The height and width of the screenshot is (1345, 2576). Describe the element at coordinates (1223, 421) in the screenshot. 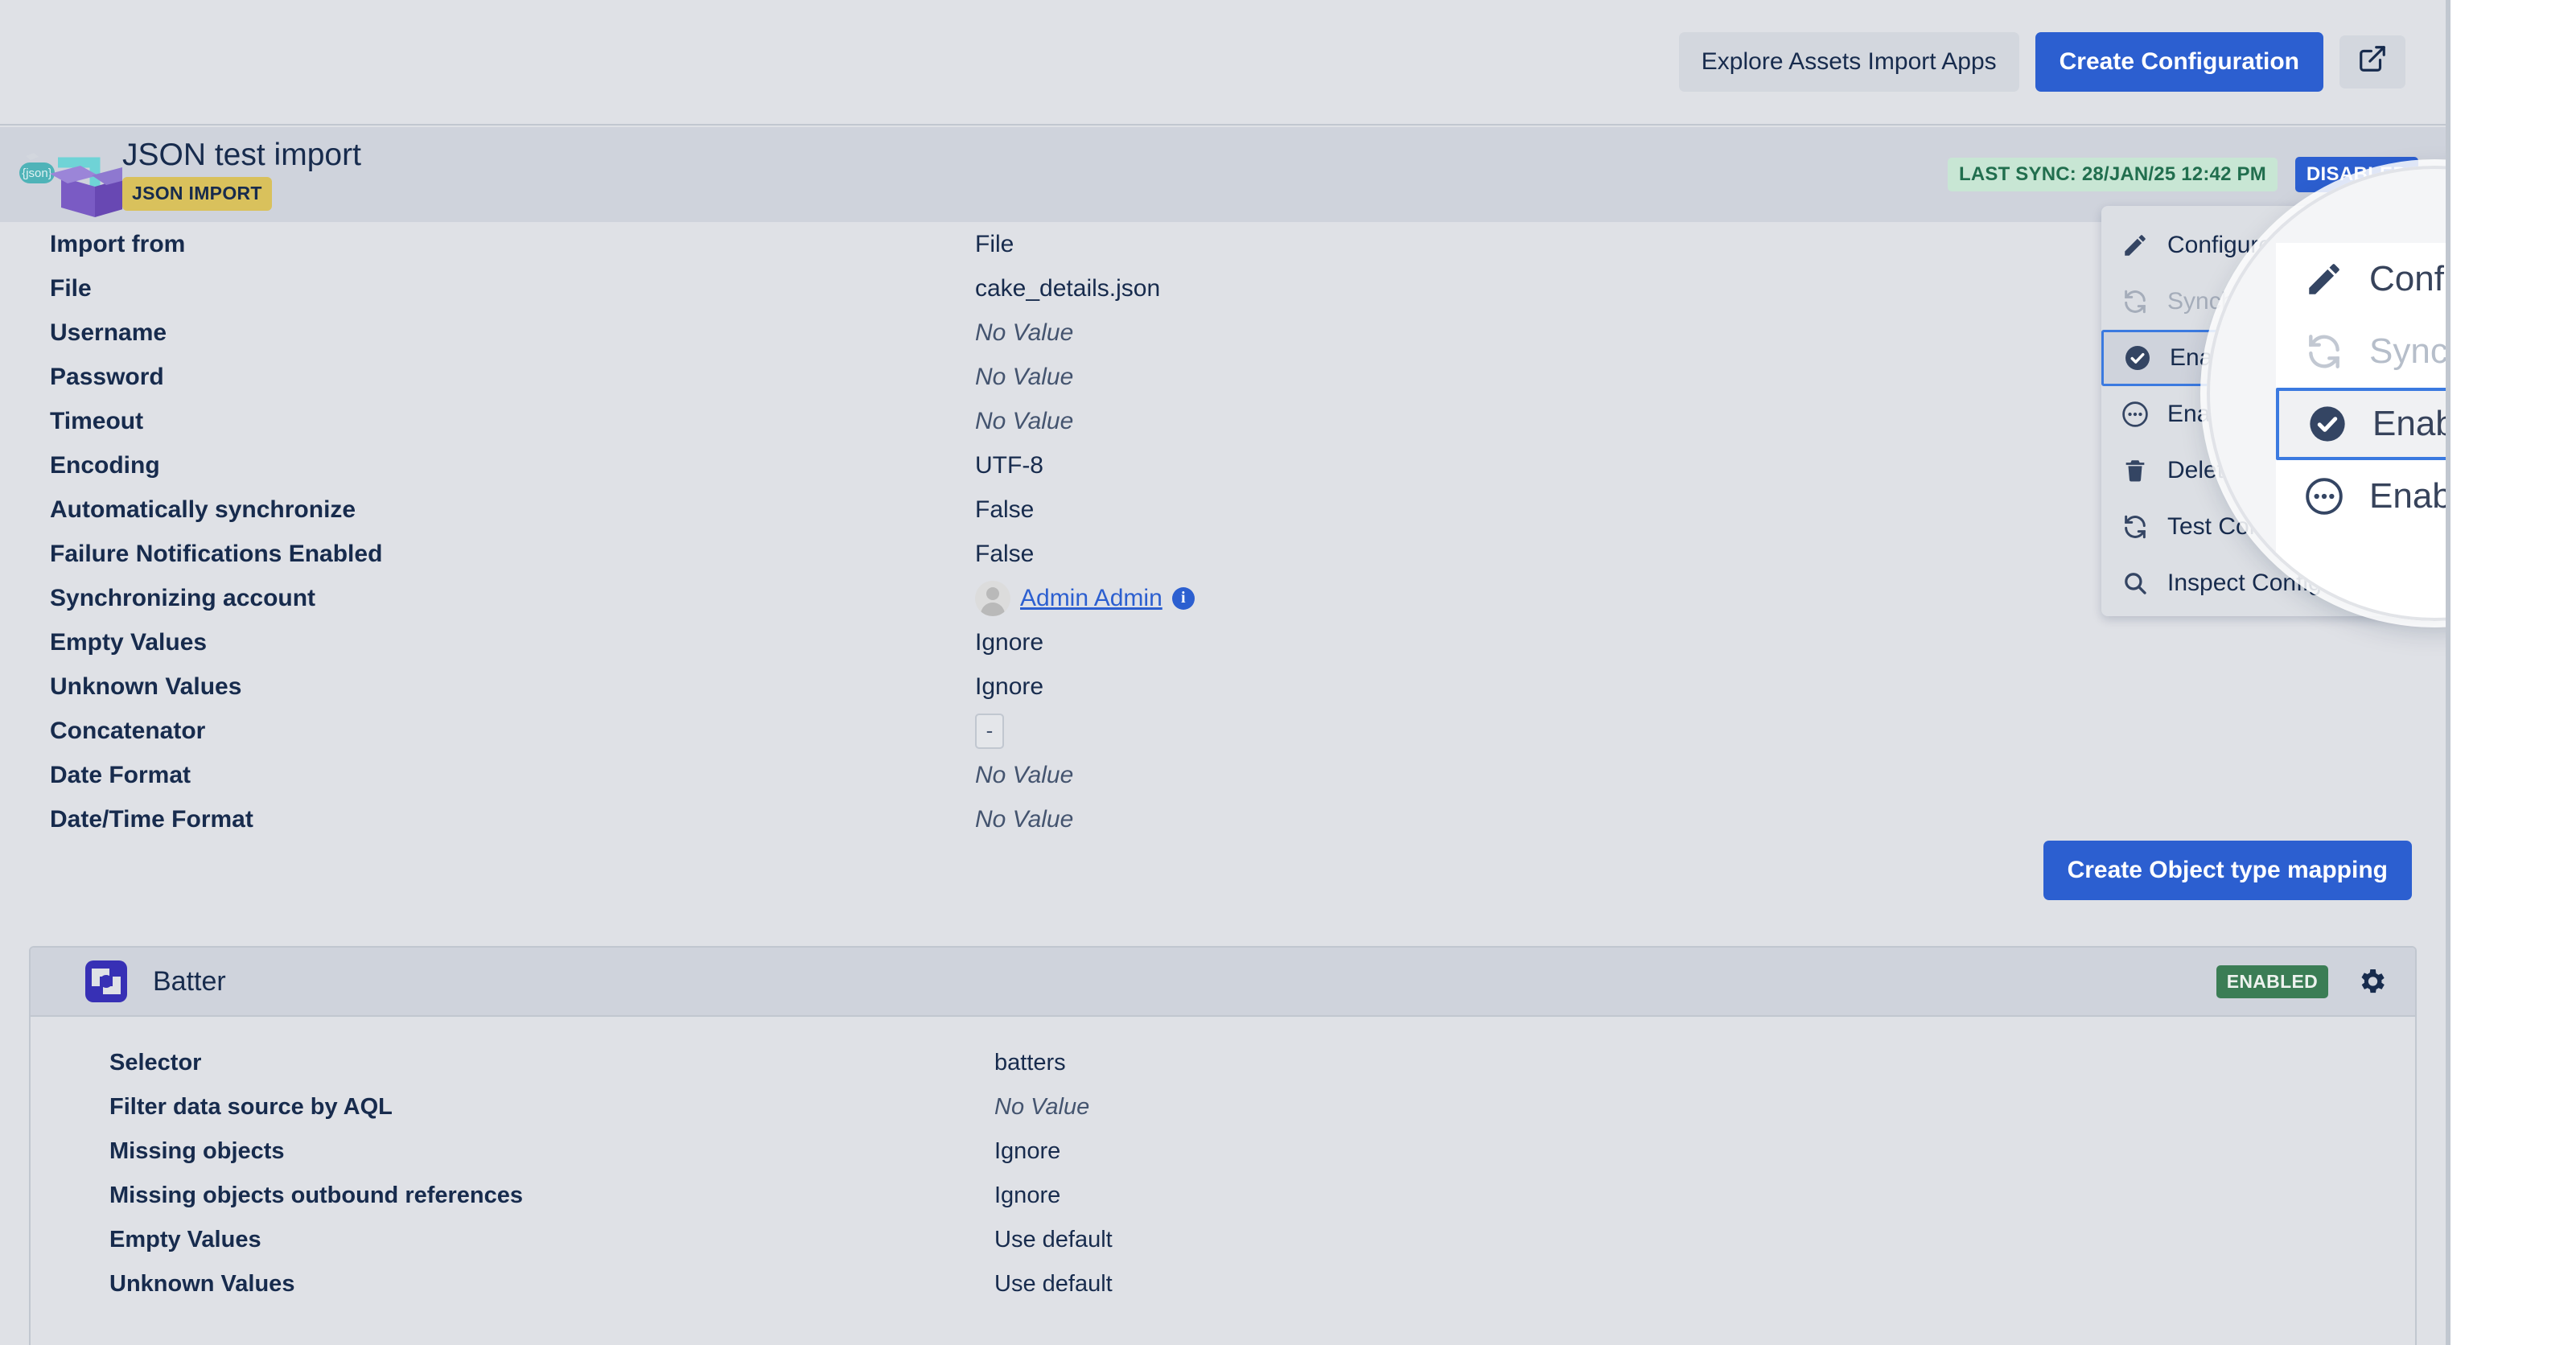

I see `property-row-timeout: Timeout No Value` at that location.